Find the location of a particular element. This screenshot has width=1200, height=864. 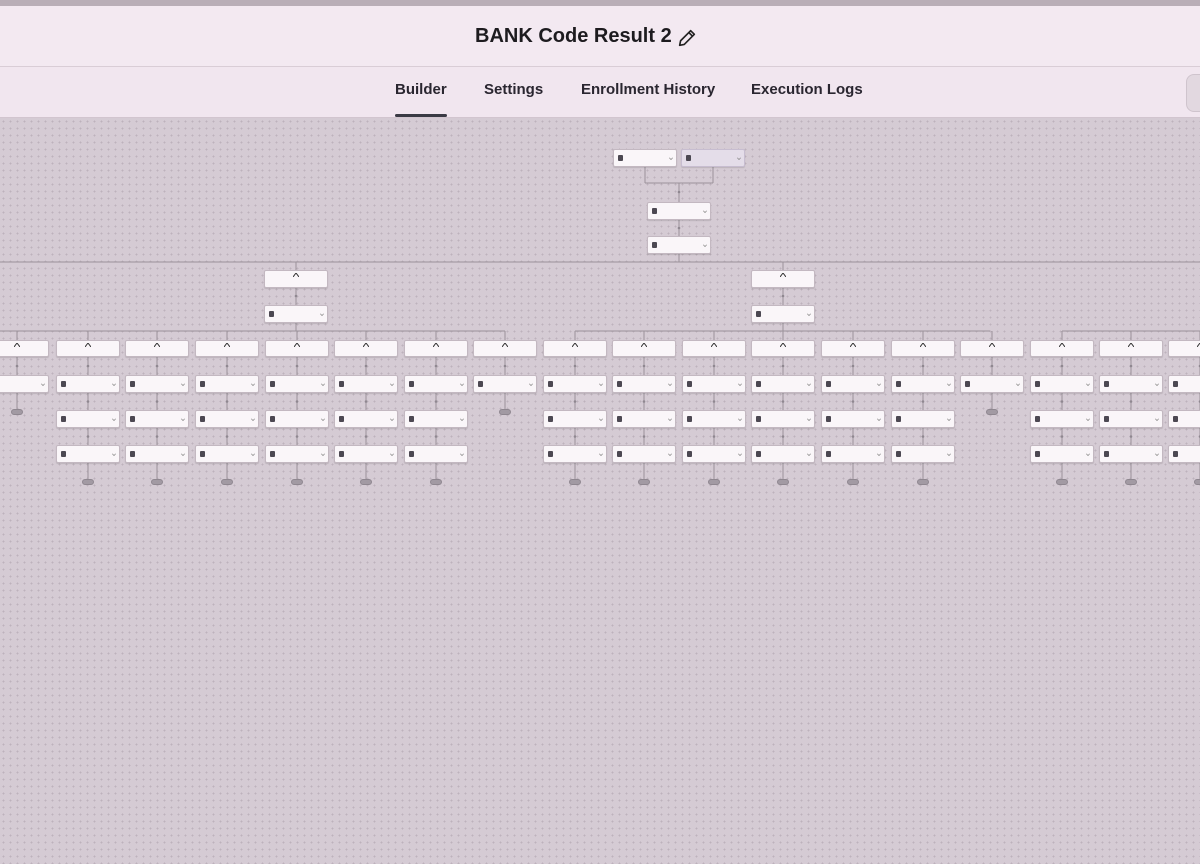

header-action-button is located at coordinates (1193, 93).